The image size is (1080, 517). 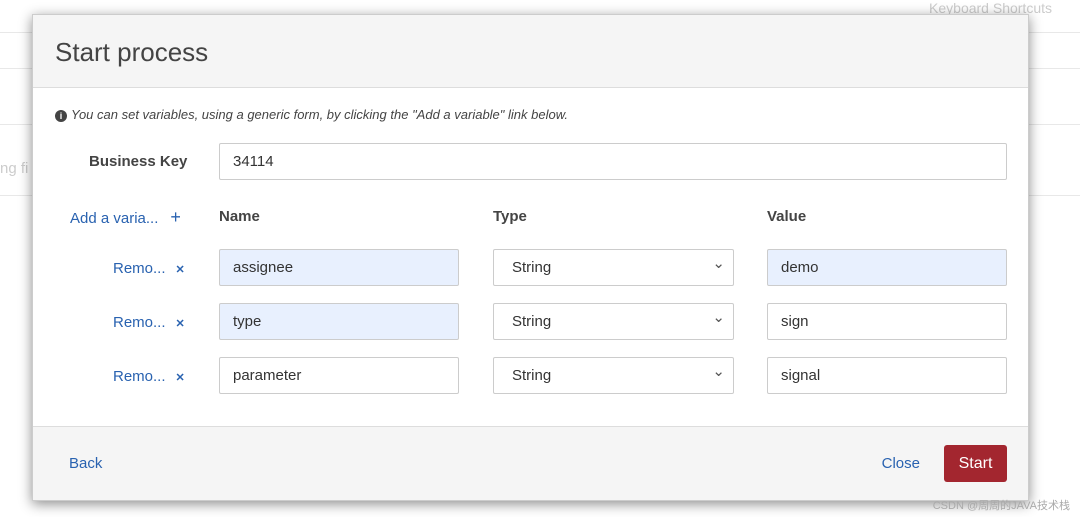 What do you see at coordinates (339, 375) in the screenshot?
I see `variable-name-input: parameter` at bounding box center [339, 375].